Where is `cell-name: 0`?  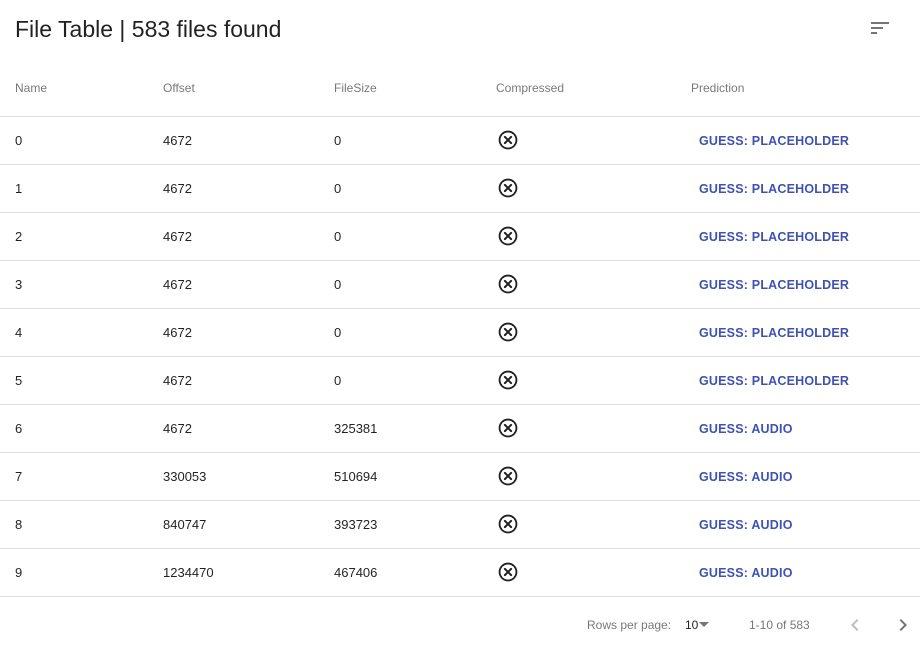 cell-name: 0 is located at coordinates (19, 140).